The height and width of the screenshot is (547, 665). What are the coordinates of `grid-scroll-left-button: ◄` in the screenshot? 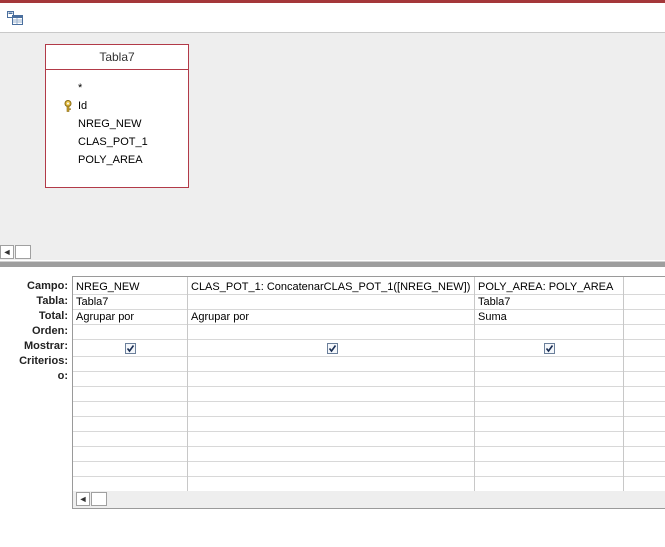 It's located at (83, 499).